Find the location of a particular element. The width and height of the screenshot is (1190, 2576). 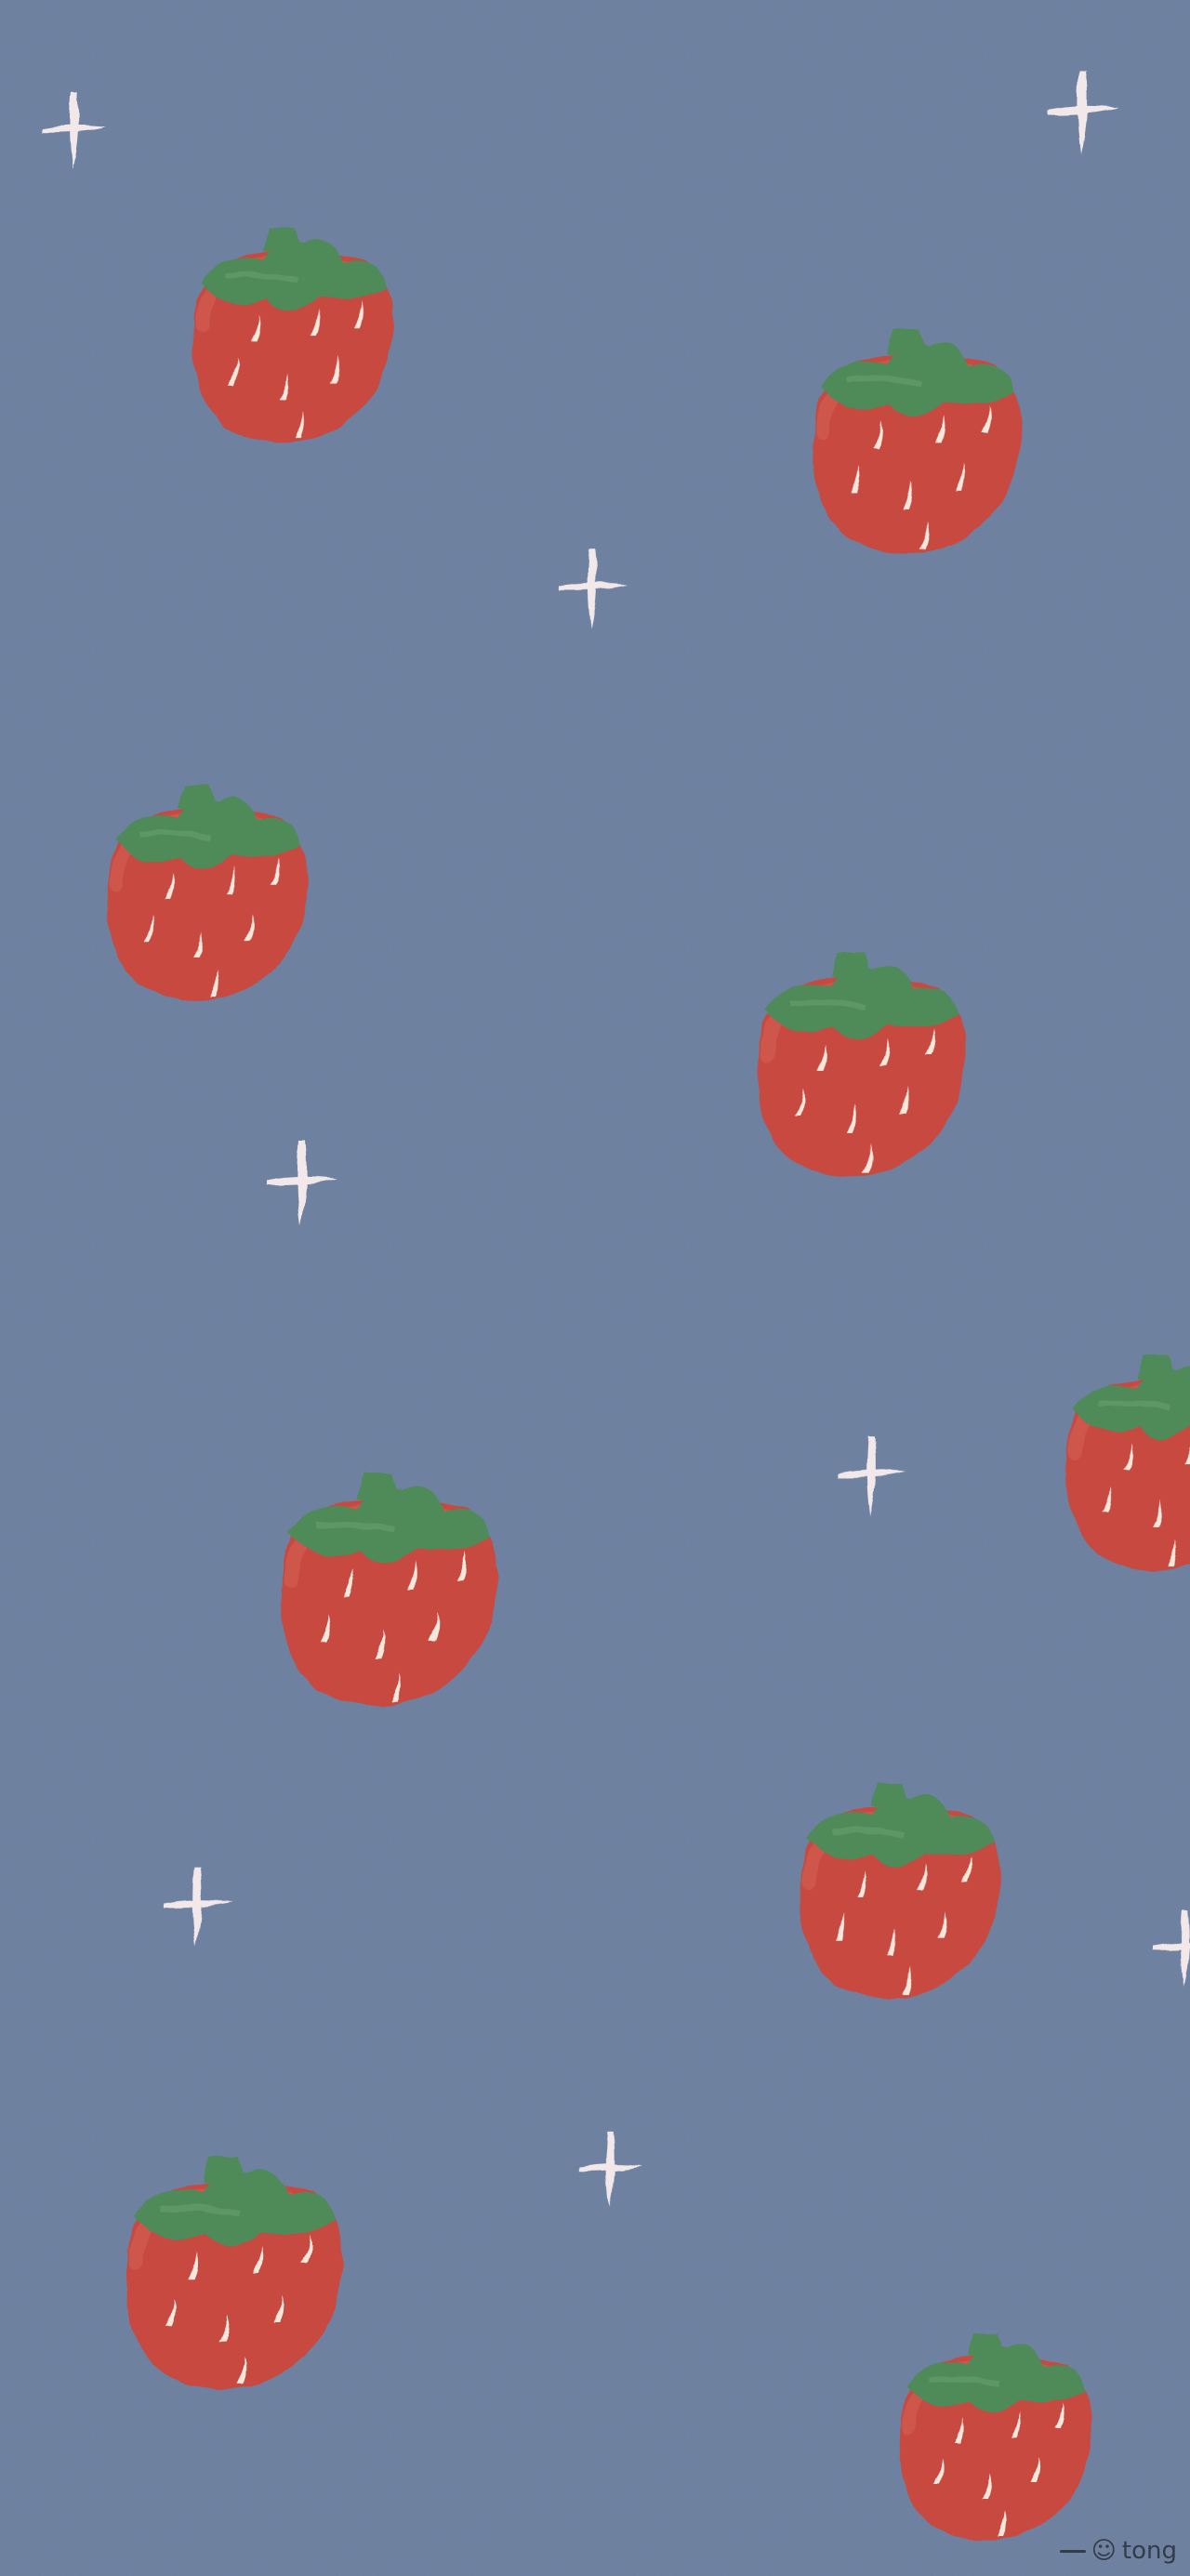

signature-dash is located at coordinates (1072, 2551).